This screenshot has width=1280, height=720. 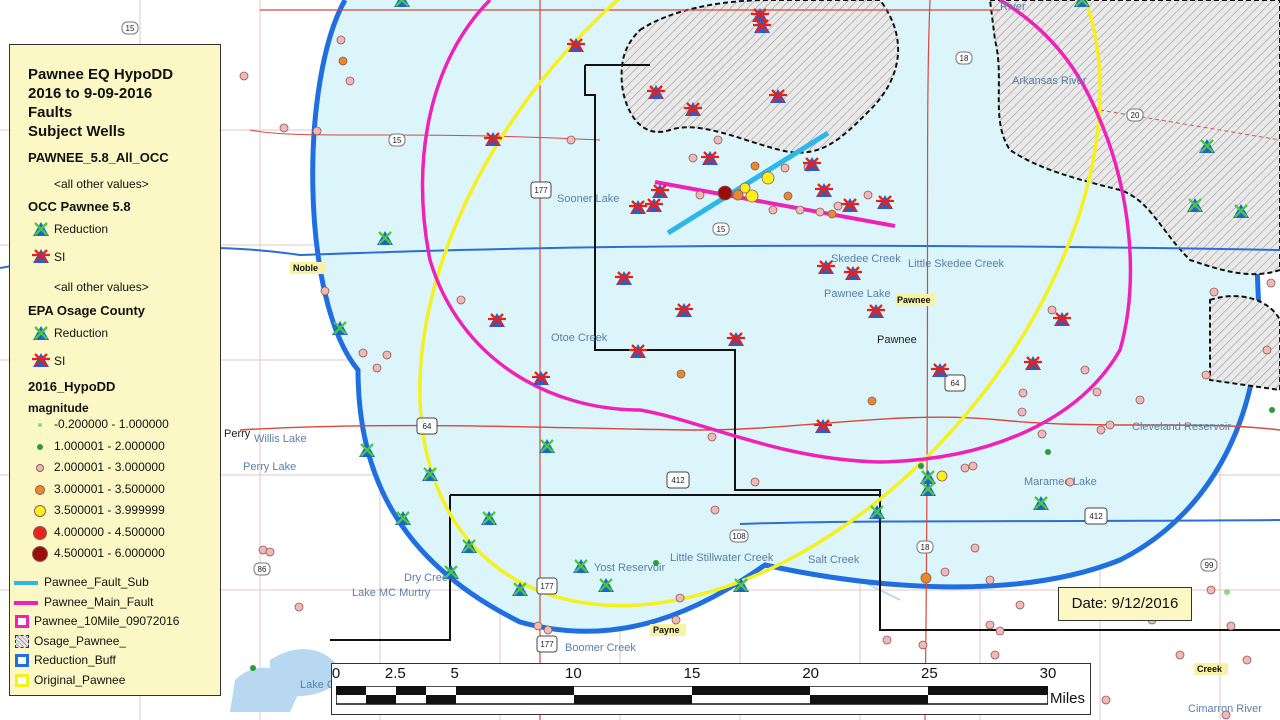 What do you see at coordinates (80, 679) in the screenshot?
I see `layer-label: Original_Pawnee` at bounding box center [80, 679].